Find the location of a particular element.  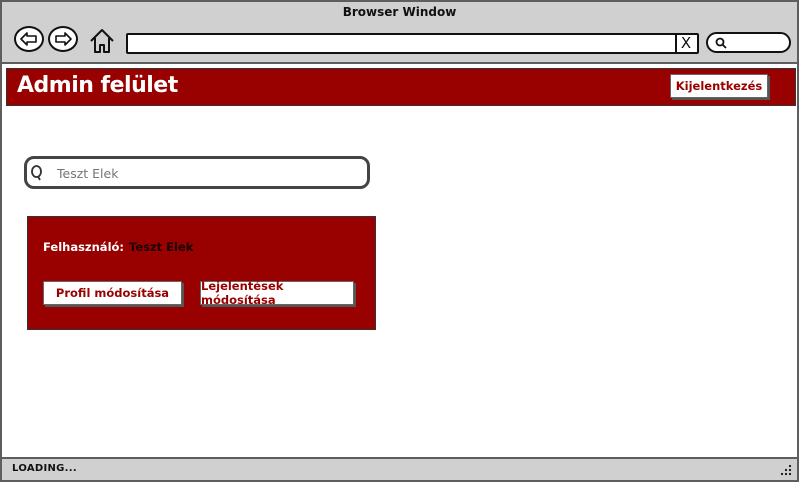

forward-arrow-icon is located at coordinates (63, 39).